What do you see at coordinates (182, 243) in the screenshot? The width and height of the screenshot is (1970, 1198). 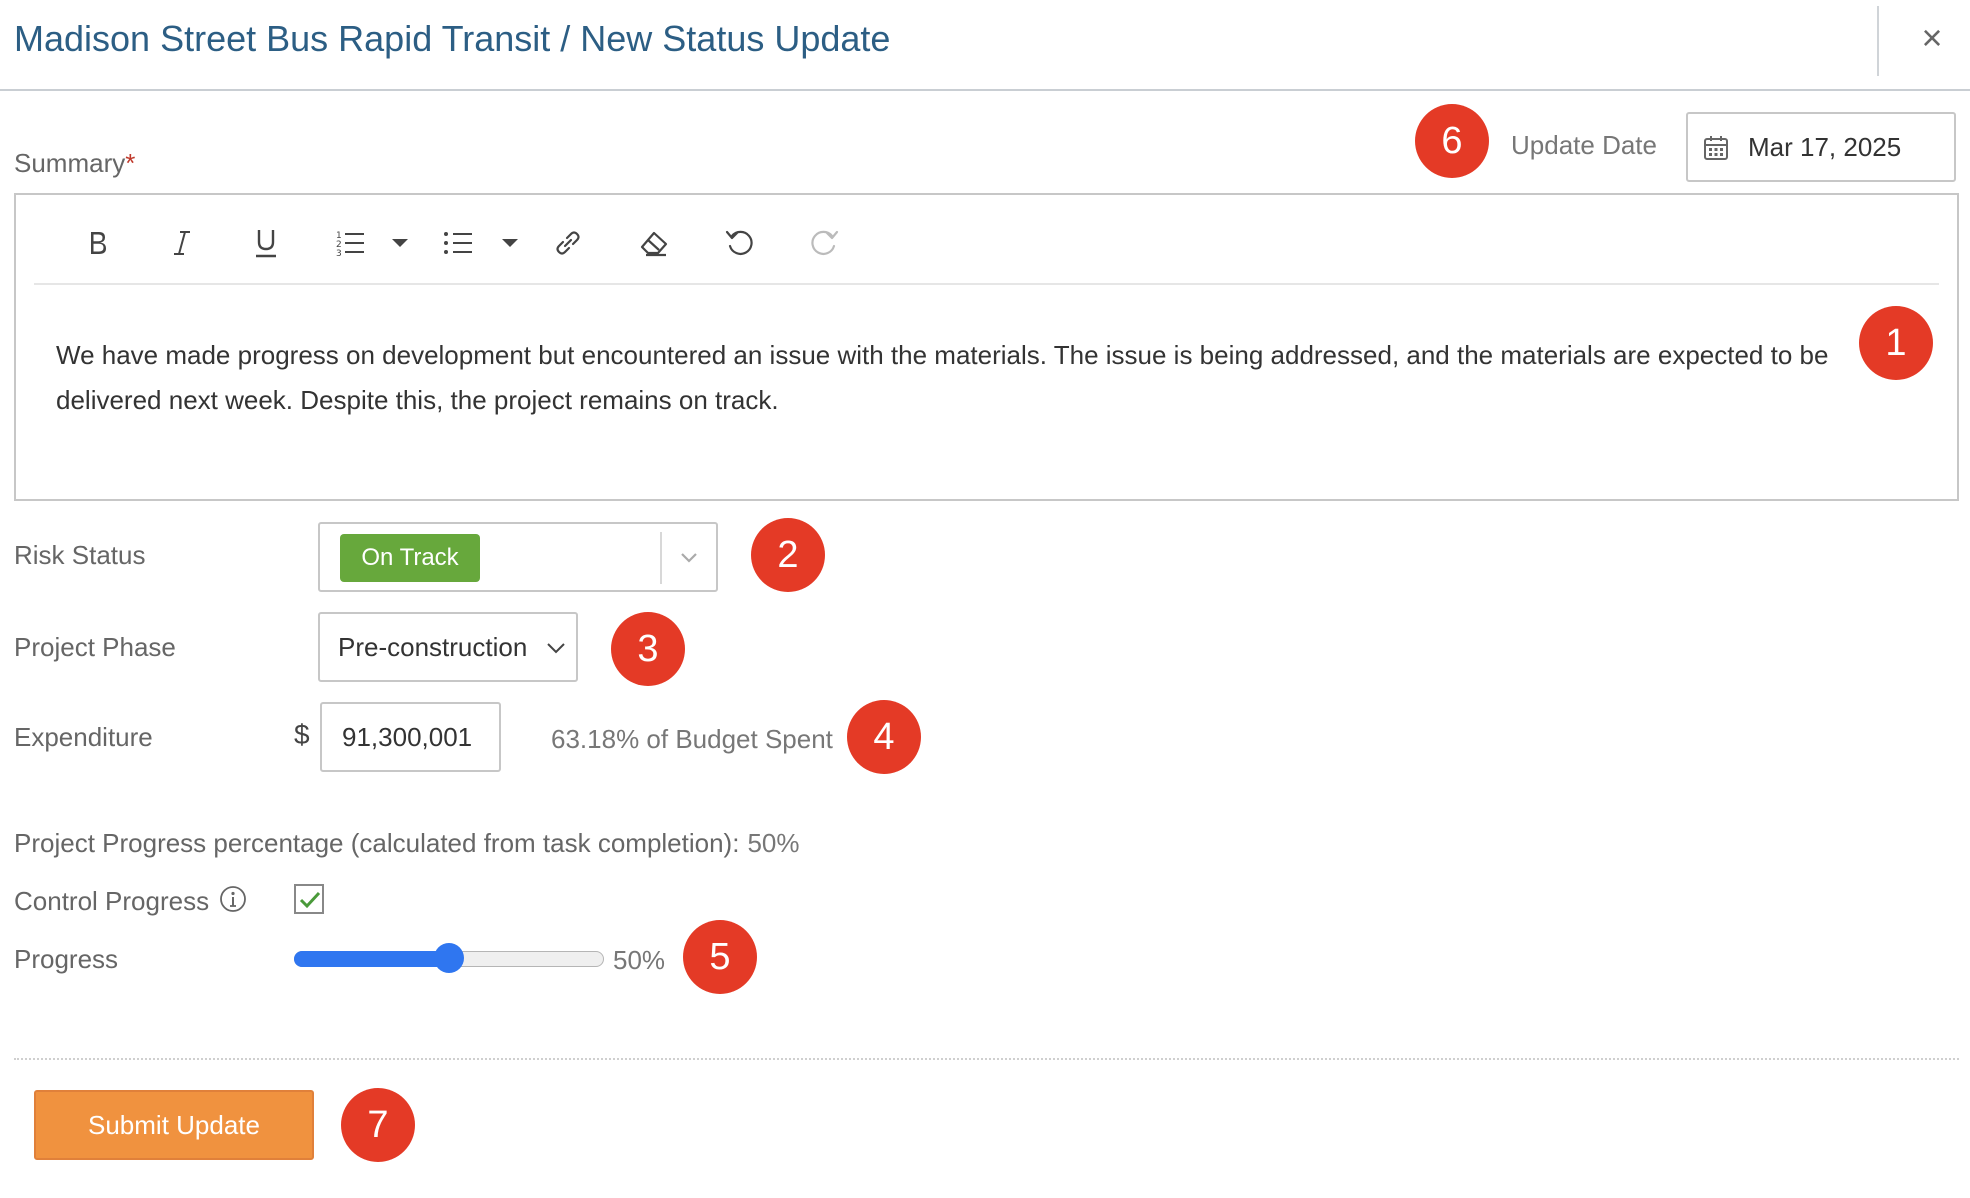 I see `italic-icon` at bounding box center [182, 243].